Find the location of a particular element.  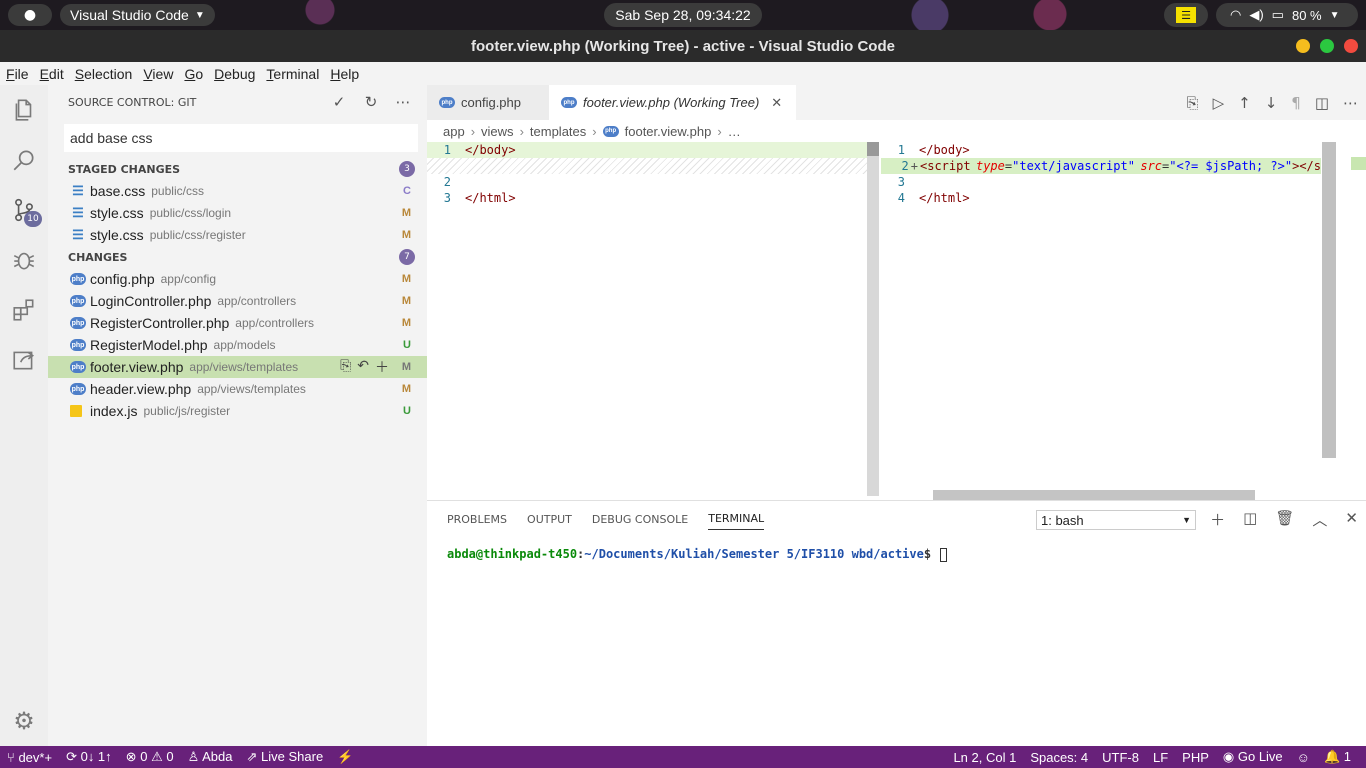

list-item: php RegisterModel.php app/models U is located at coordinates (237, 345).